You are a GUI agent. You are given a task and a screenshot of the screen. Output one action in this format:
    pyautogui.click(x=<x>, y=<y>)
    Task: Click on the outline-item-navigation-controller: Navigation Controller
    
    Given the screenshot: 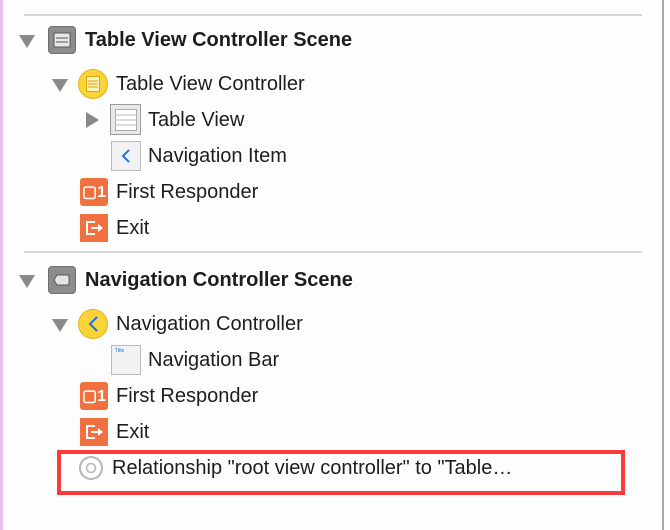 What is the action you would take?
    pyautogui.click(x=320, y=324)
    